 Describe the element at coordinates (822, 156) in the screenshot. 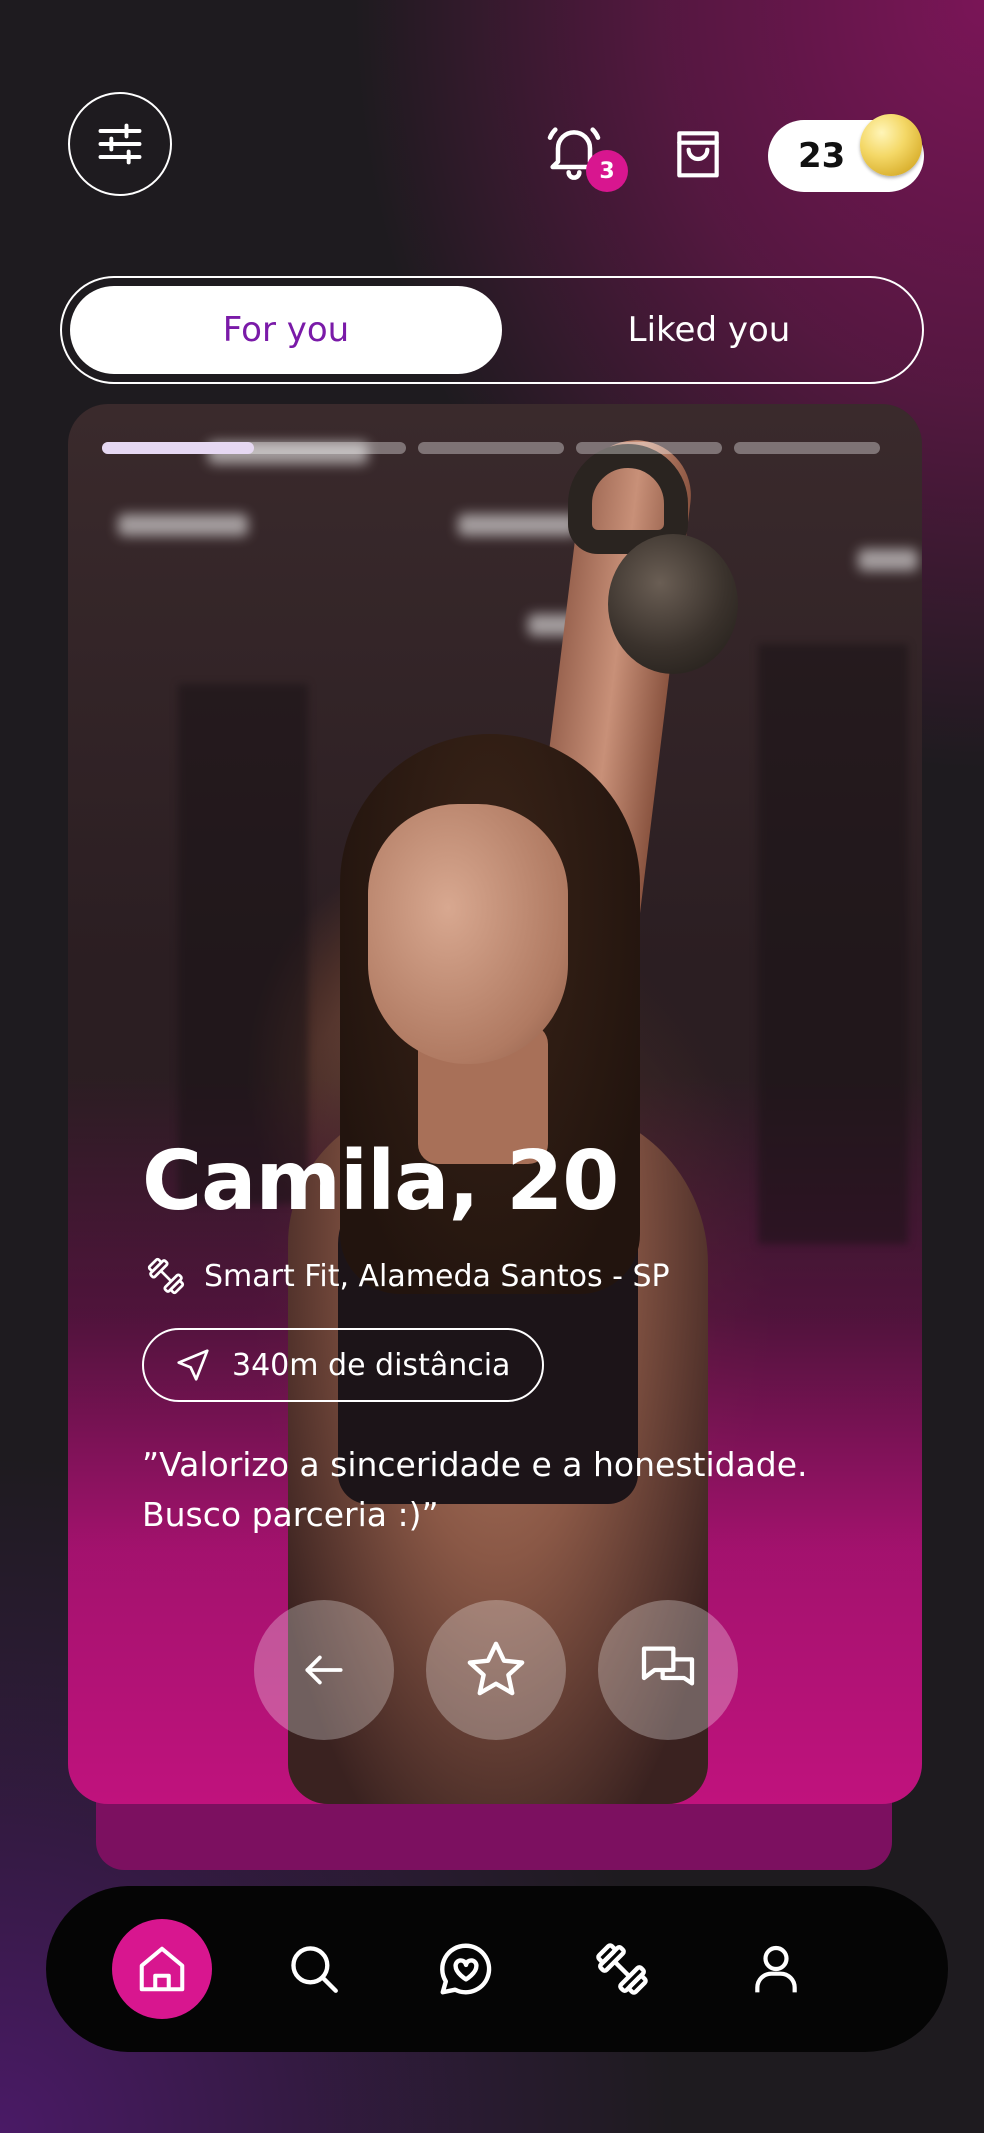

I see `coin-count: 23` at that location.